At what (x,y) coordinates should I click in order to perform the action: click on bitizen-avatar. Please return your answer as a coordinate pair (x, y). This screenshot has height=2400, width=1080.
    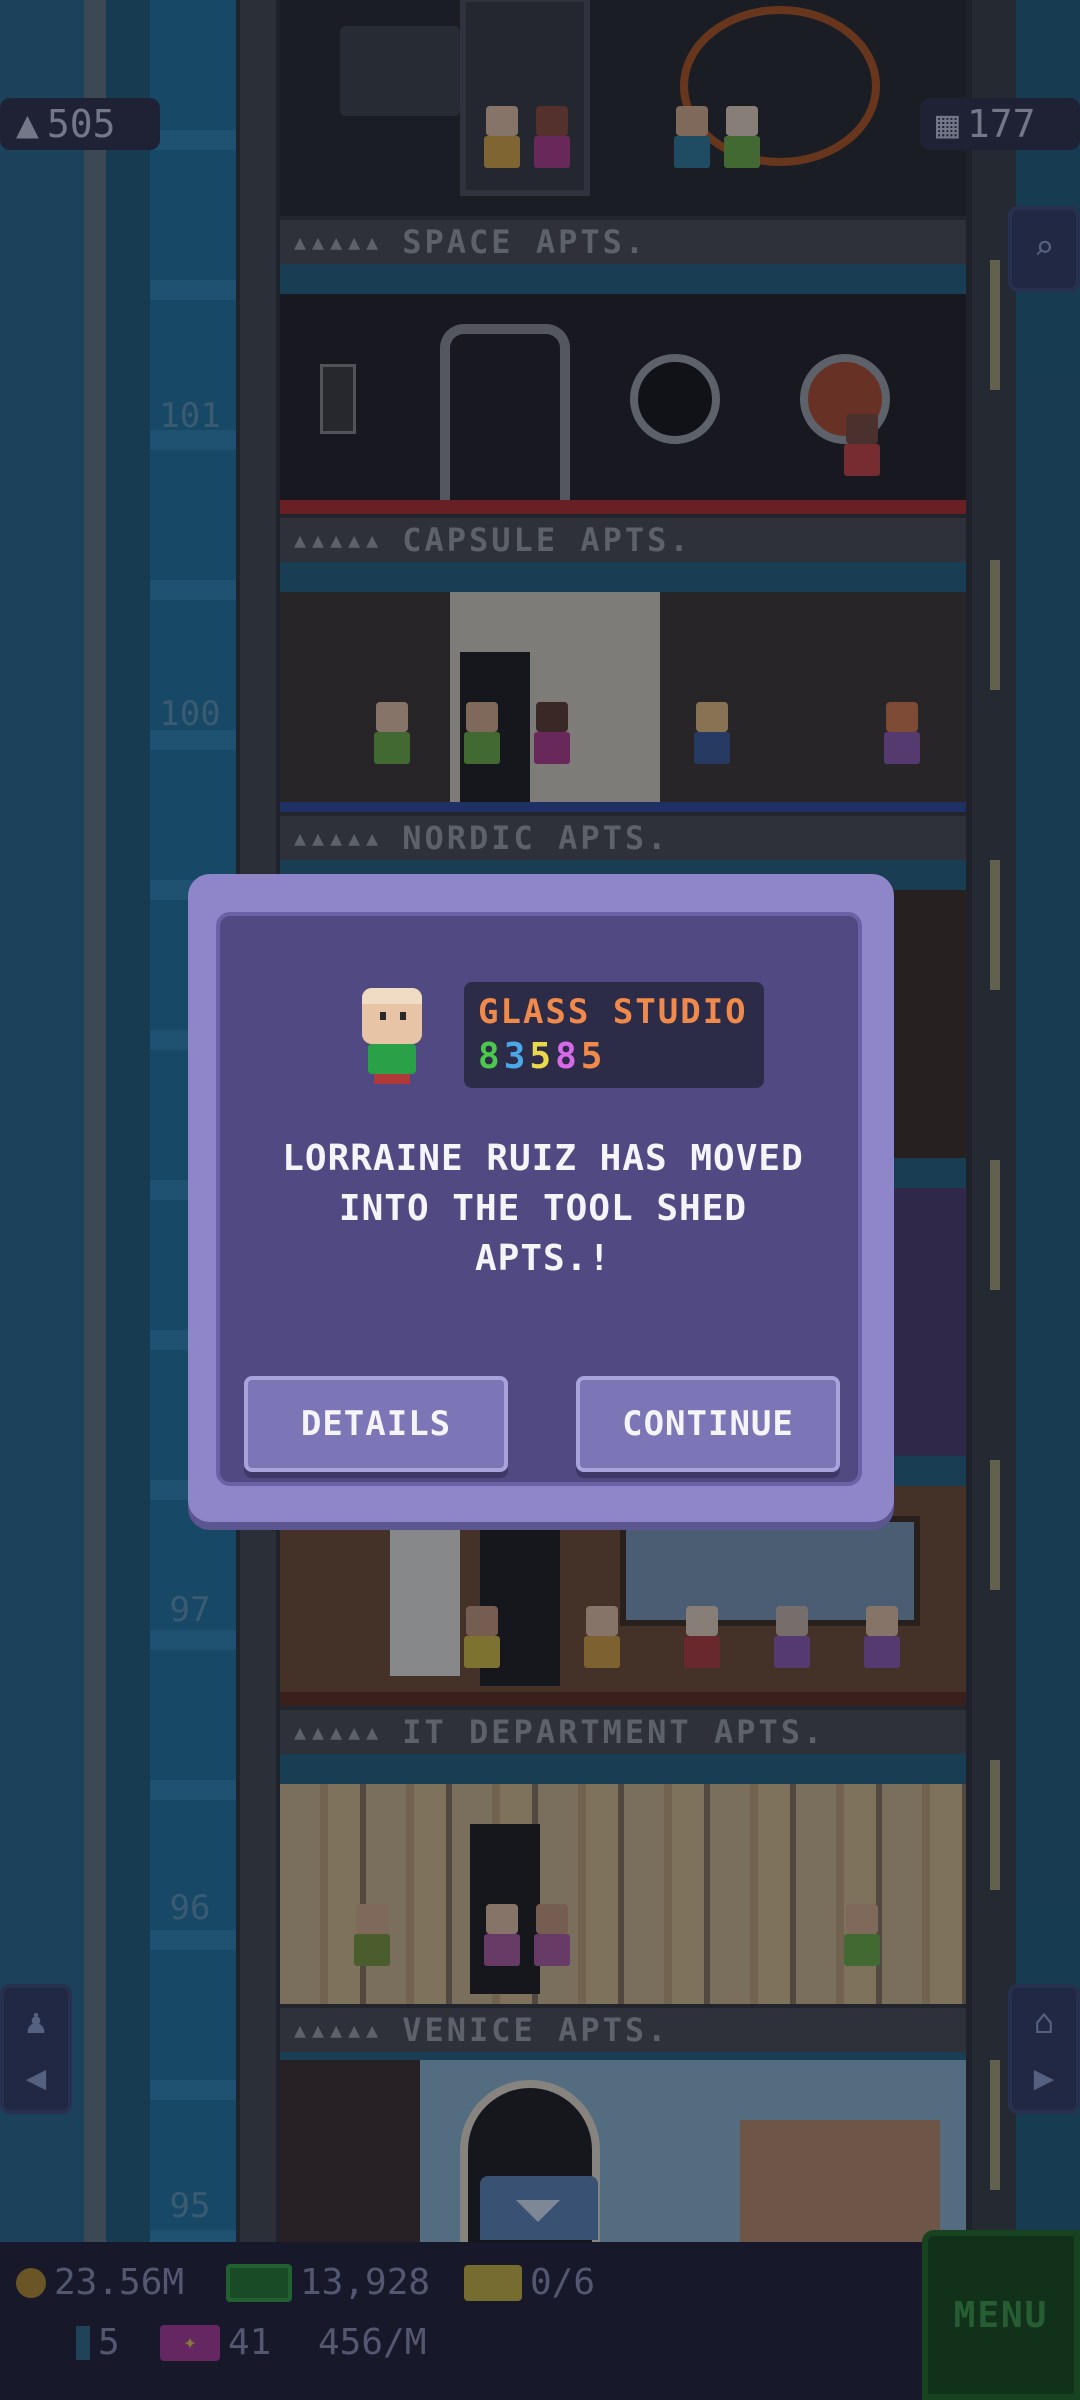
    Looking at the image, I should click on (391, 1036).